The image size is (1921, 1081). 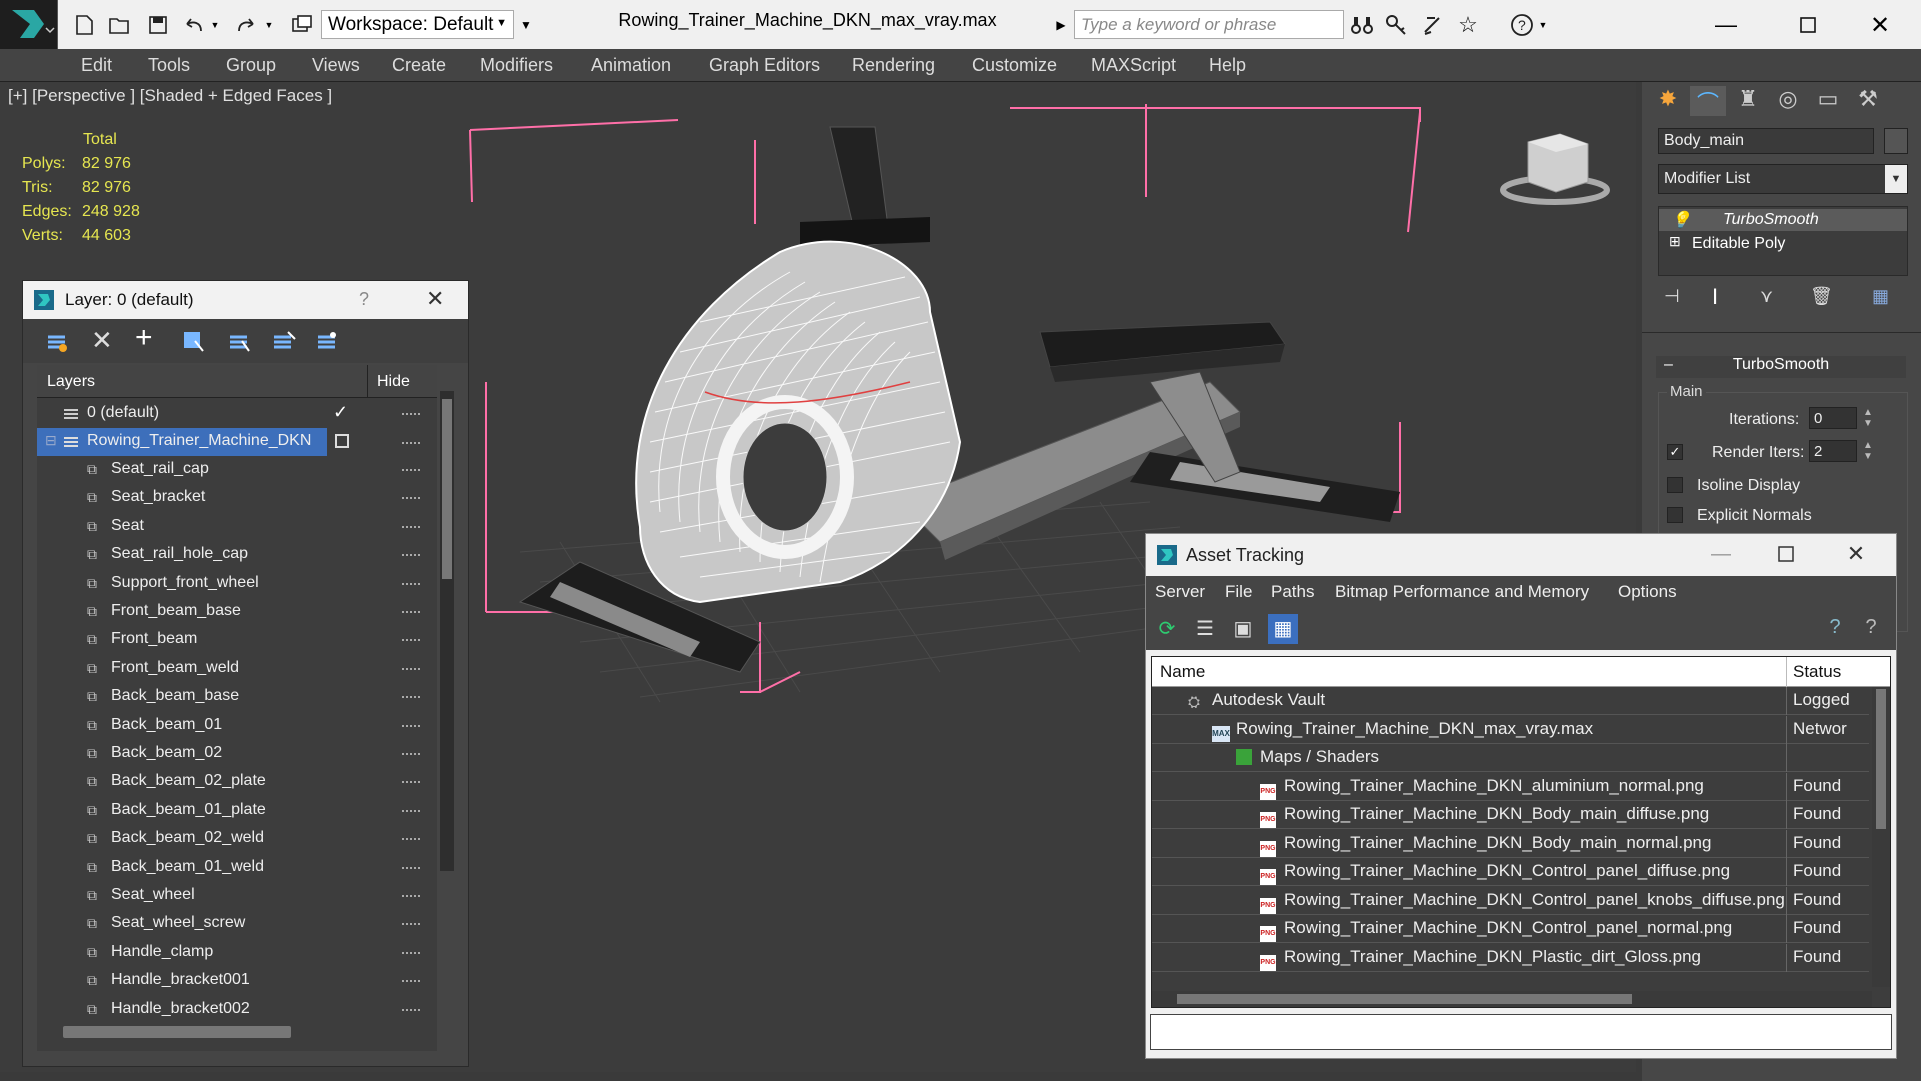 I want to click on object-row: ⧉ Seat, so click(x=228, y=527).